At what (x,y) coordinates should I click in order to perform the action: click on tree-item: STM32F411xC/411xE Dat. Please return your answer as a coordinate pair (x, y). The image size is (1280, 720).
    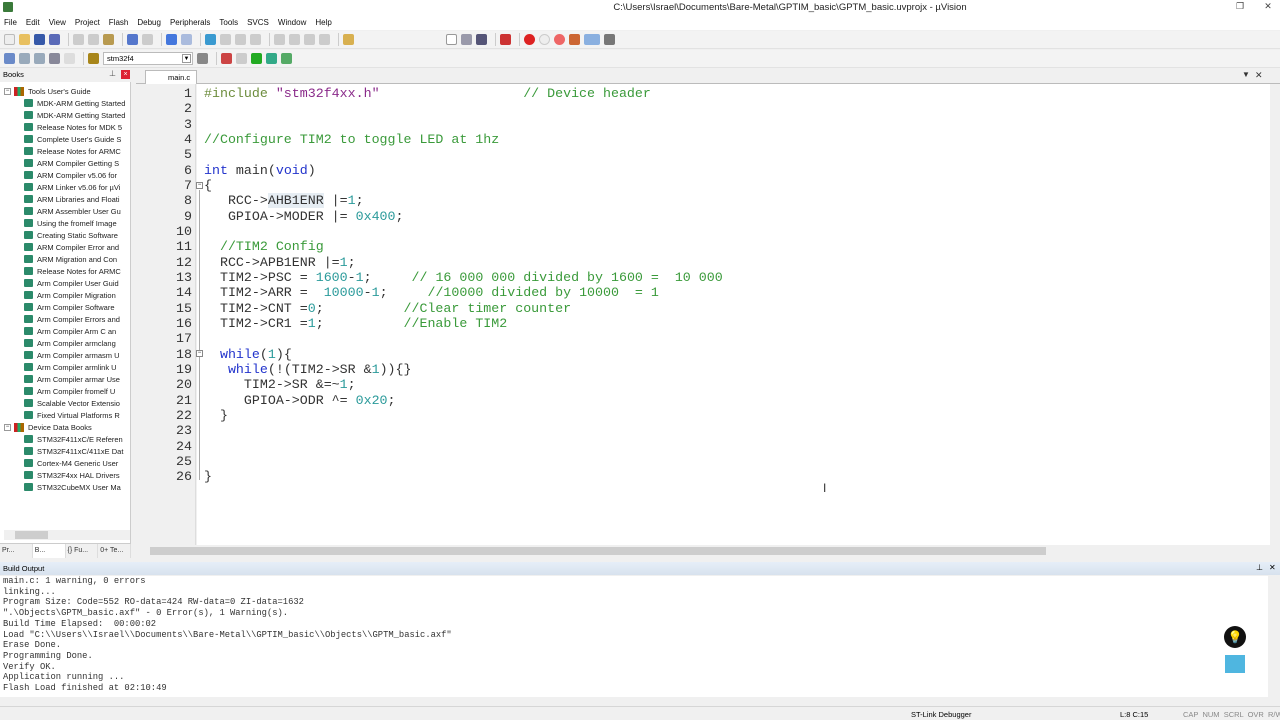
    Looking at the image, I should click on (67, 451).